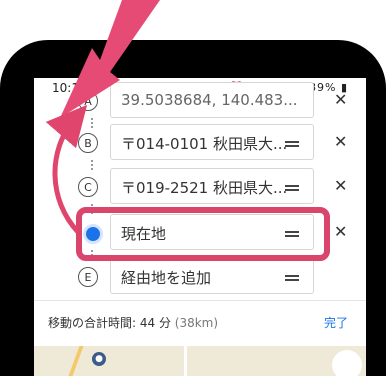 This screenshot has width=386, height=376. What do you see at coordinates (109, 323) in the screenshot?
I see `total-time: 移動の合計時間: 44 分` at bounding box center [109, 323].